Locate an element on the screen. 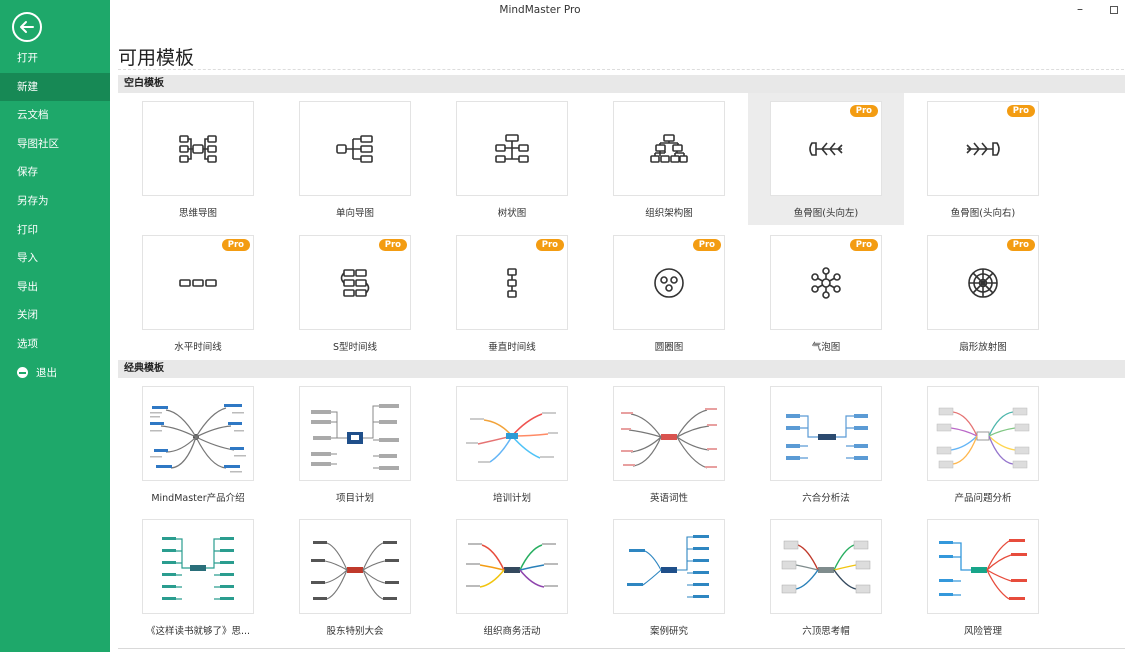  template-card-classic: 股东特别大会 is located at coordinates (355, 578).